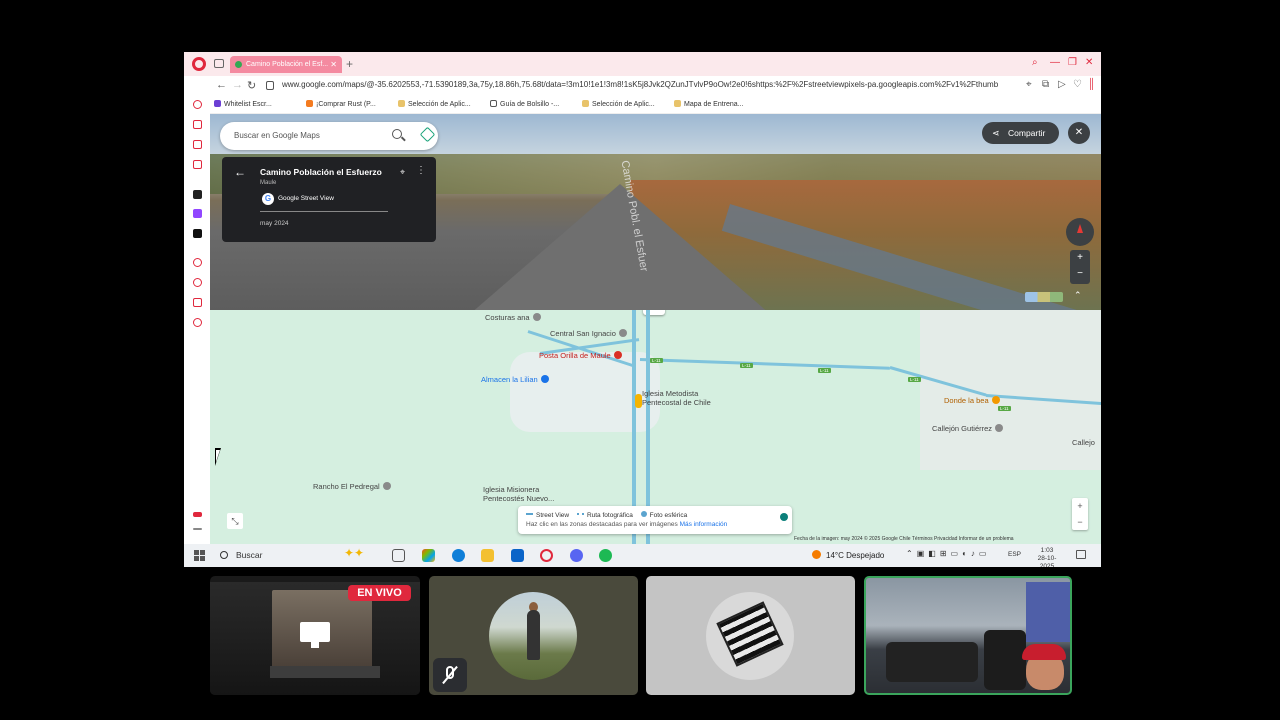  What do you see at coordinates (1047, 557) in the screenshot?
I see `taskbar-clock: 1:03 28-10-2025` at bounding box center [1047, 557].